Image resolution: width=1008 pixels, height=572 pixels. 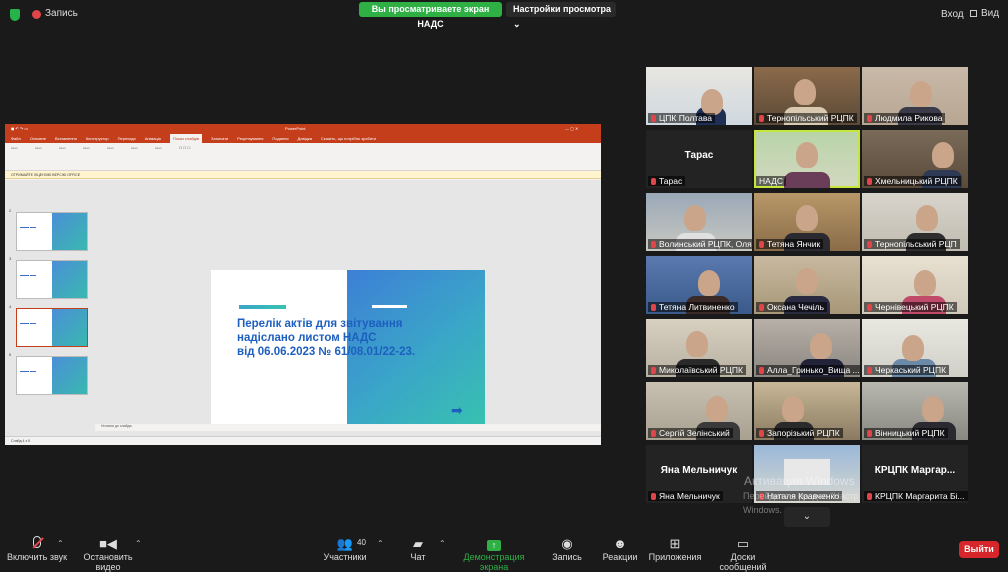 What do you see at coordinates (681, 118) in the screenshot?
I see `participant-name: ЦПК Полтава` at bounding box center [681, 118].